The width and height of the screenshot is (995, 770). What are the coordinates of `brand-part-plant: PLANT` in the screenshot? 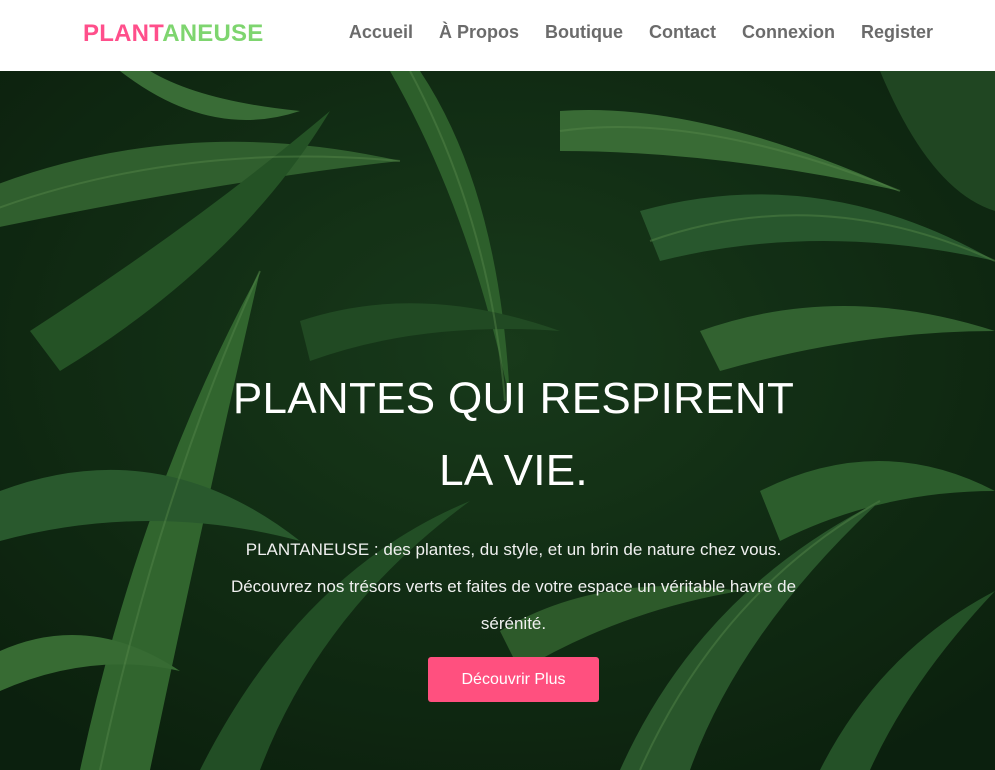 It's located at (123, 33).